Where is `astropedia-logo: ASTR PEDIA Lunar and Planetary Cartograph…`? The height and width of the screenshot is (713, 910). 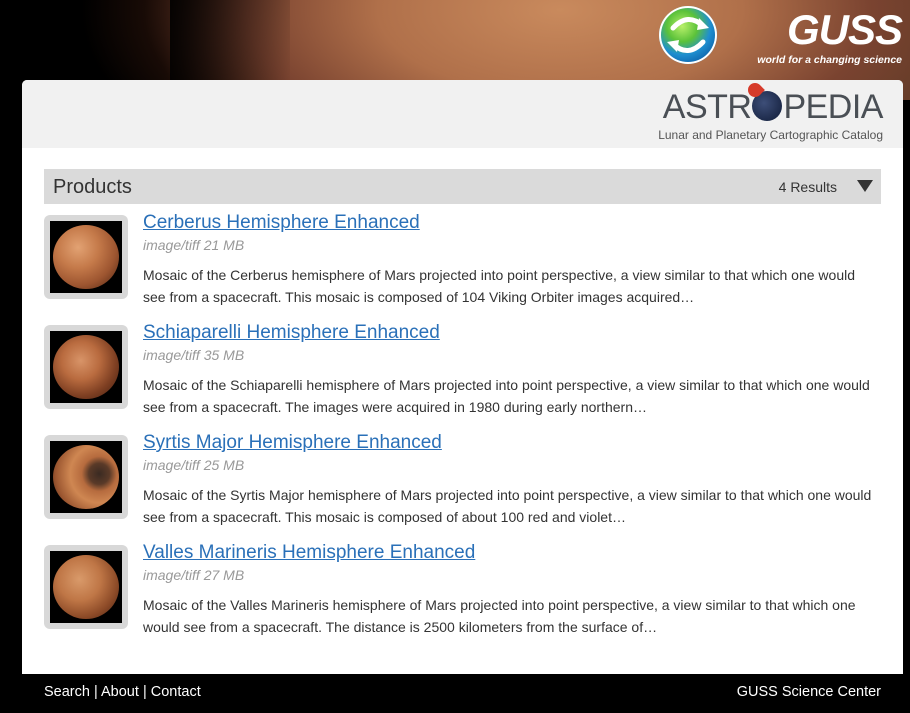 astropedia-logo: ASTR PEDIA Lunar and Planetary Cartograph… is located at coordinates (770, 115).